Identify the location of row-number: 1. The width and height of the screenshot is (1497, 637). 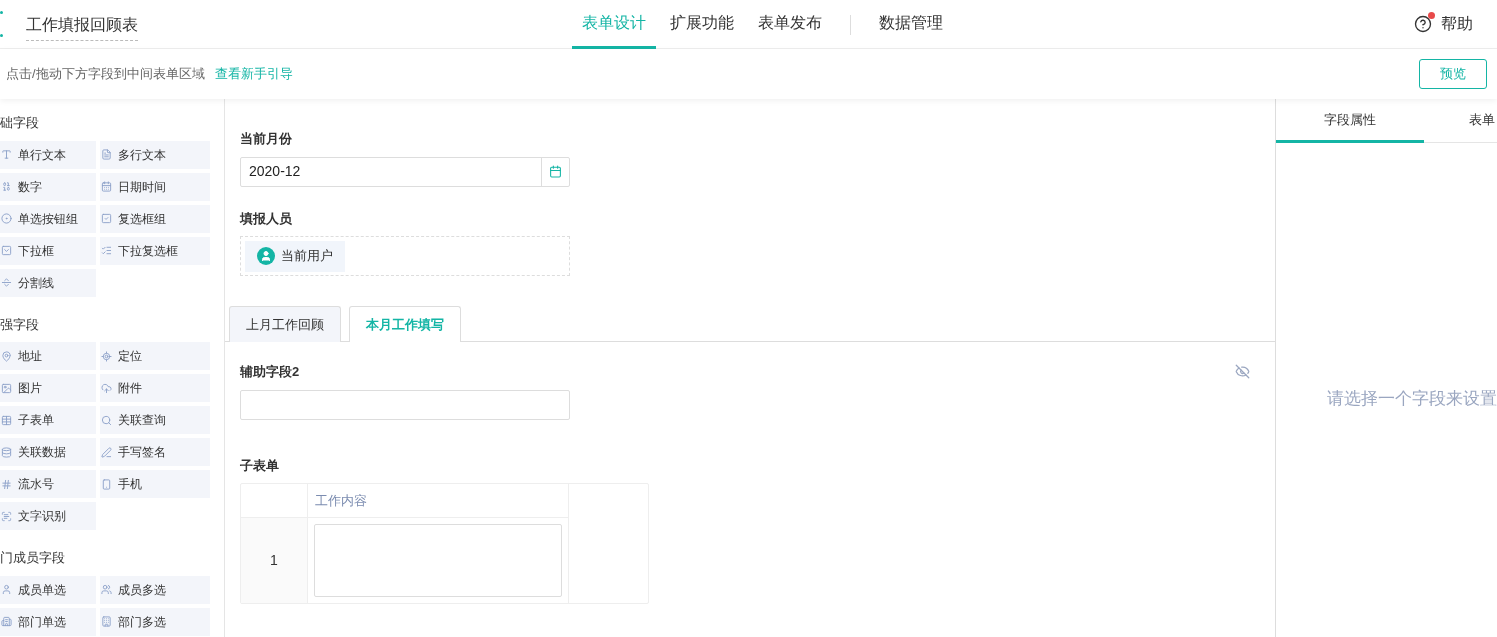
(274, 560).